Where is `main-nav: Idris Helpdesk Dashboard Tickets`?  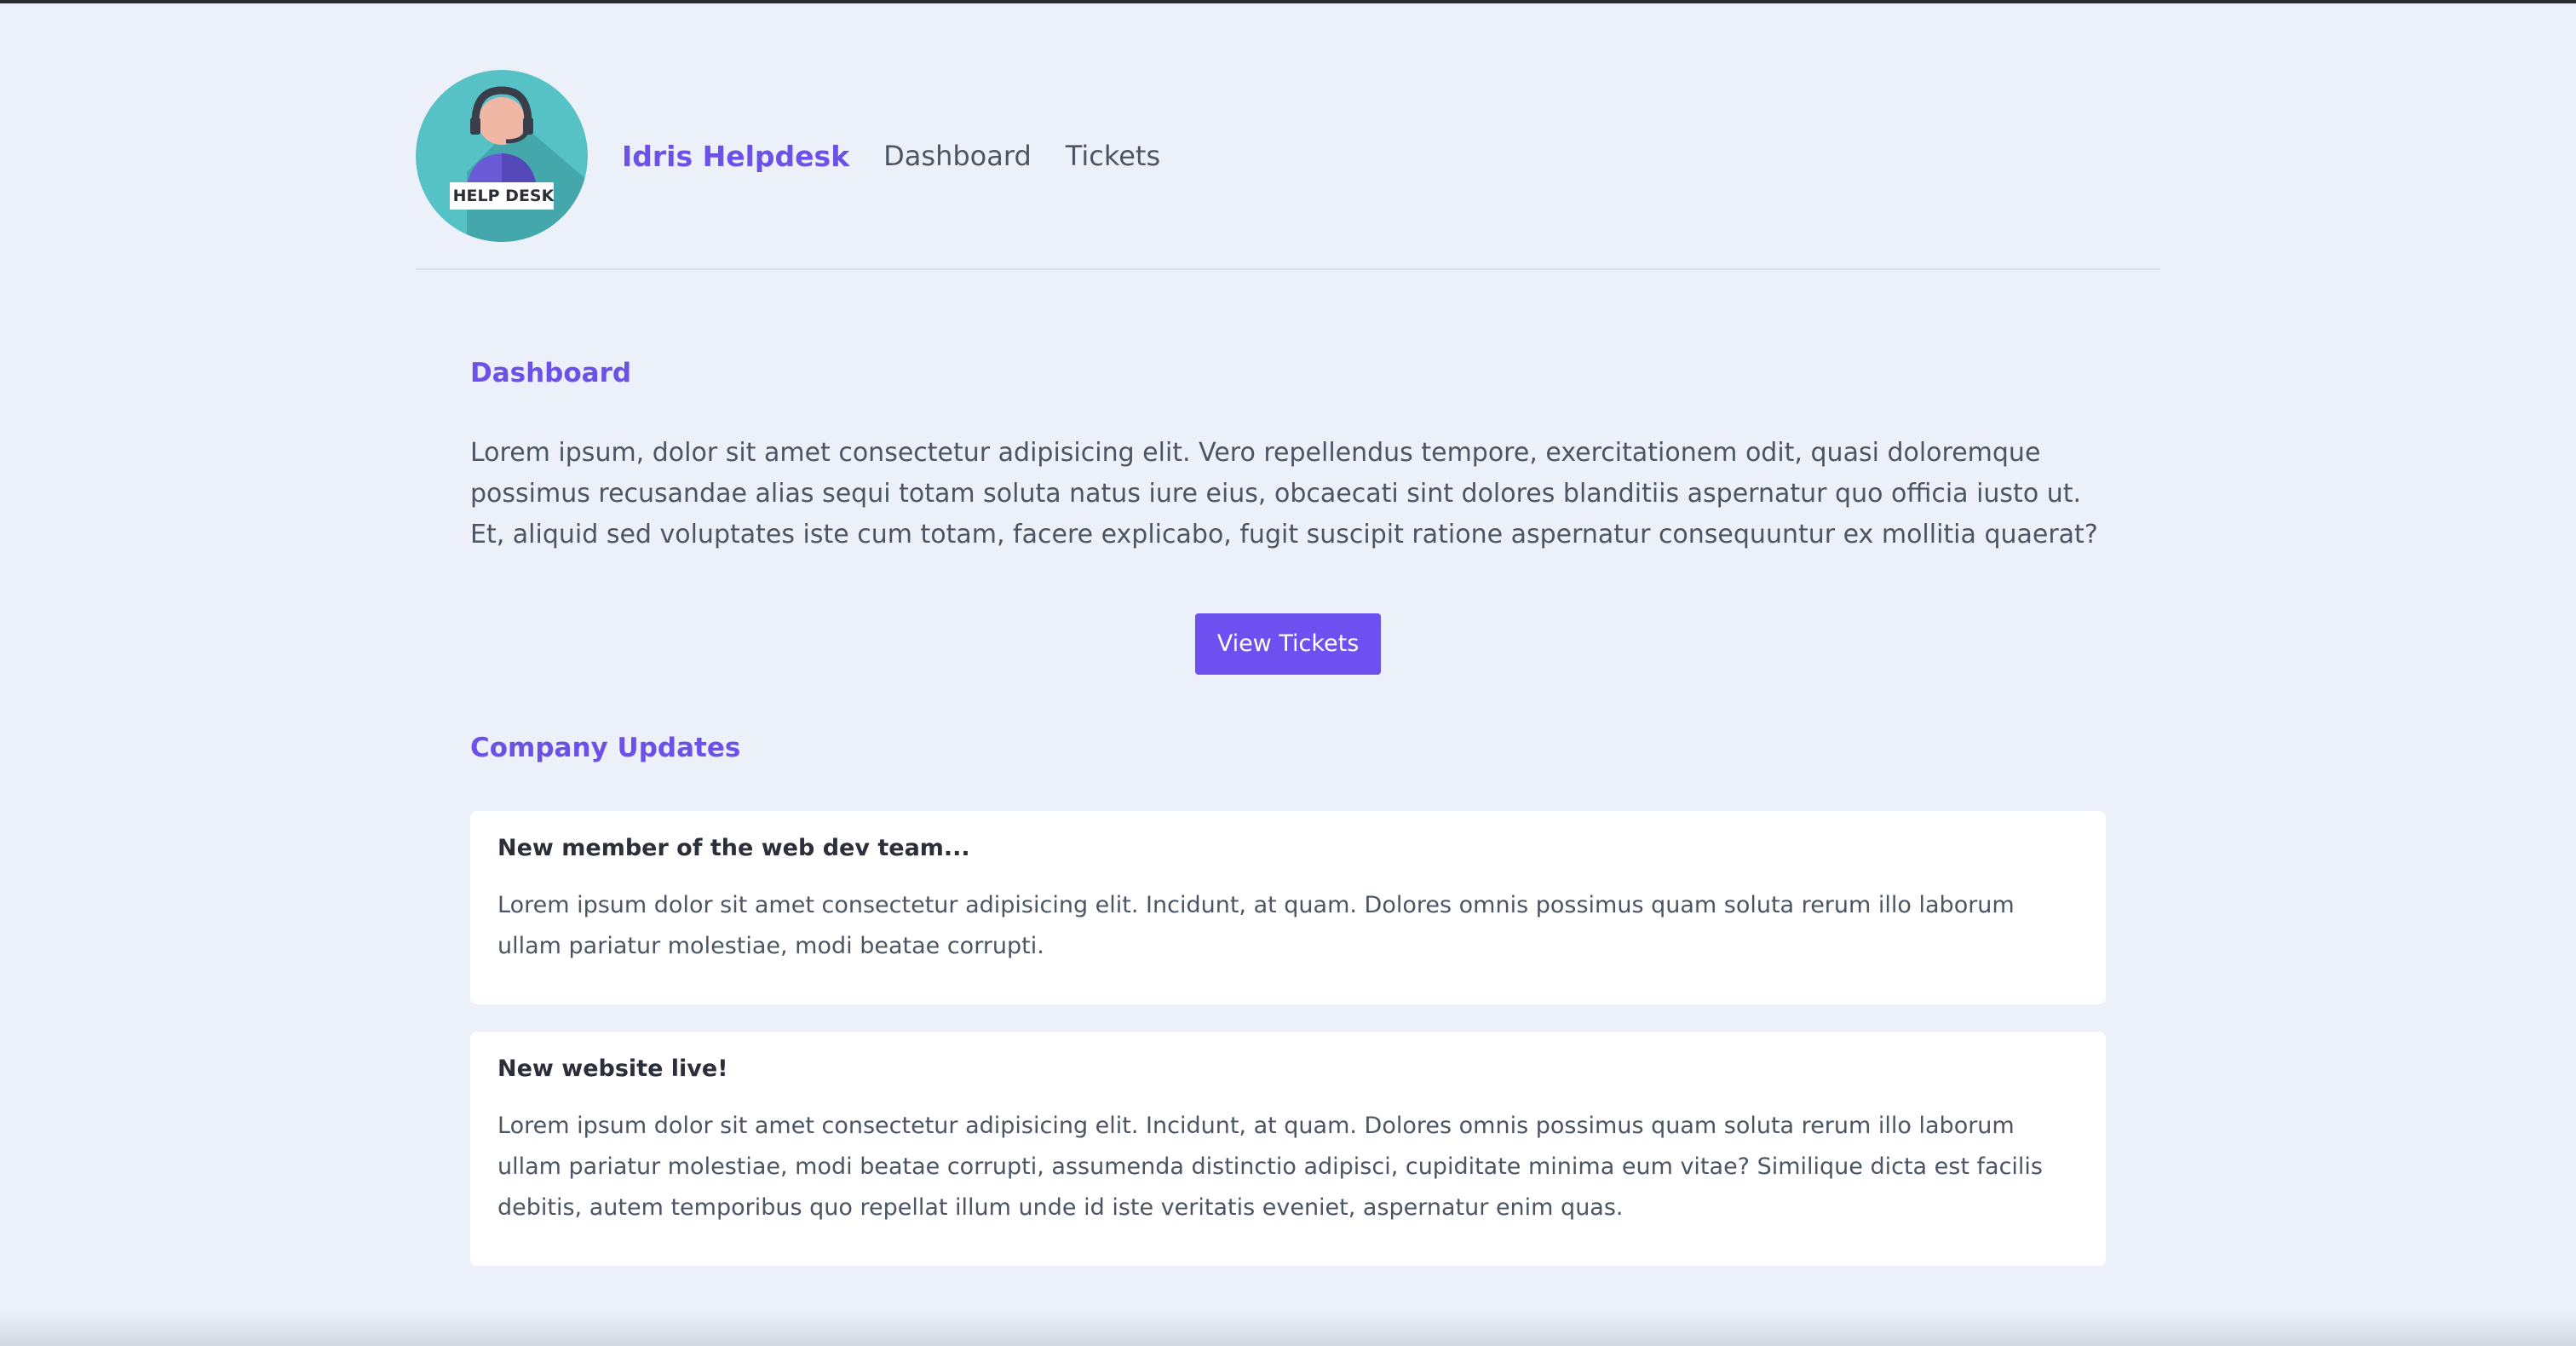 main-nav: Idris Helpdesk Dashboard Tickets is located at coordinates (908, 156).